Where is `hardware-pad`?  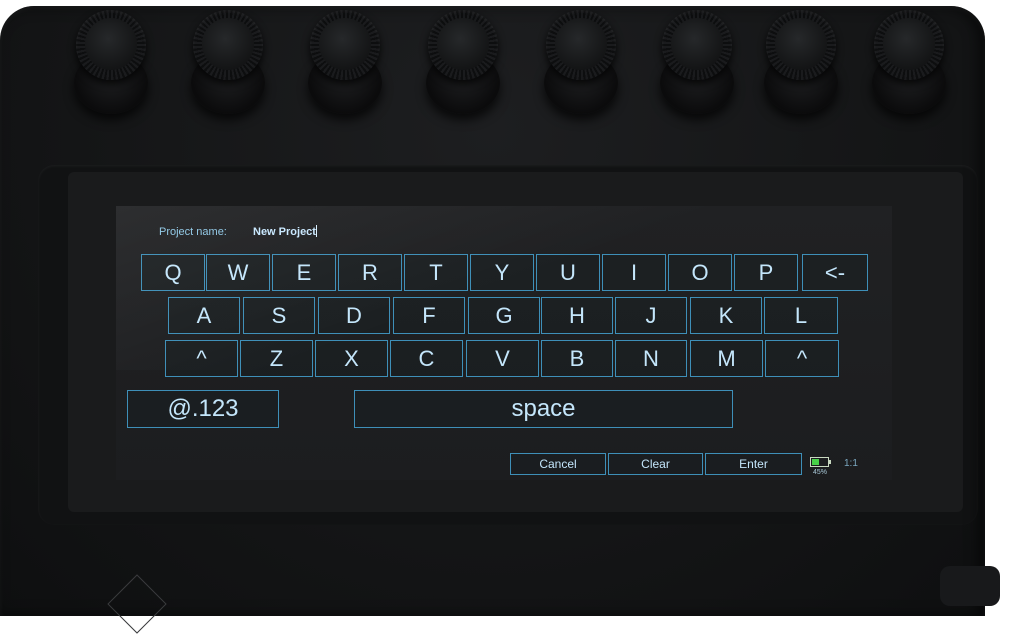 hardware-pad is located at coordinates (970, 586).